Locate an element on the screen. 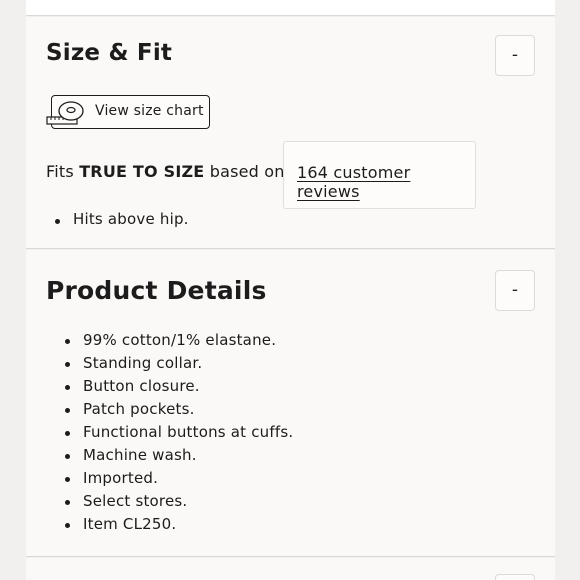 Image resolution: width=580 pixels, height=580 pixels. view-size-chart-button: View size chart is located at coordinates (128, 112).